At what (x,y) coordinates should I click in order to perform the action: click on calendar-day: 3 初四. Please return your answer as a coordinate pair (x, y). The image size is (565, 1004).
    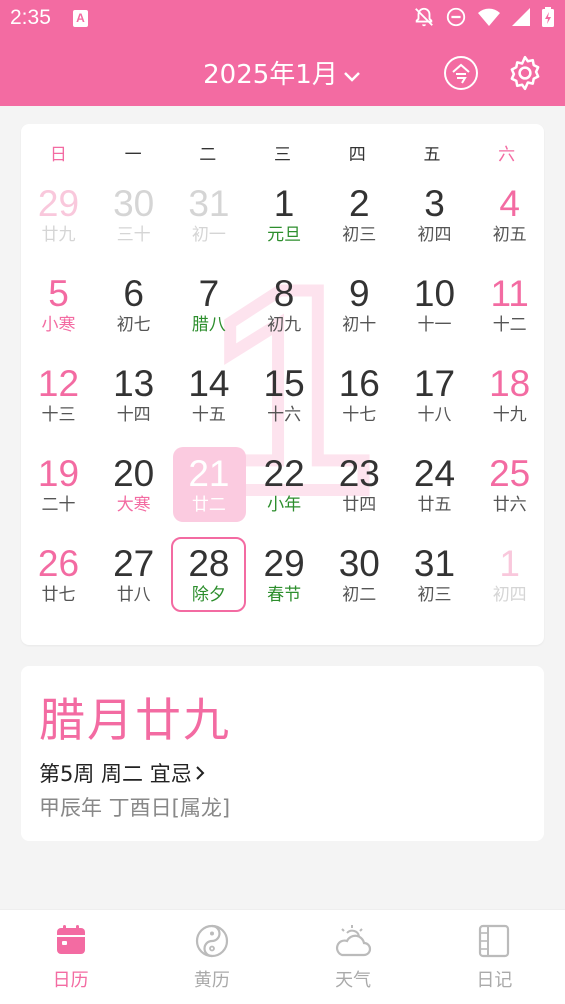
    Looking at the image, I should click on (434, 221).